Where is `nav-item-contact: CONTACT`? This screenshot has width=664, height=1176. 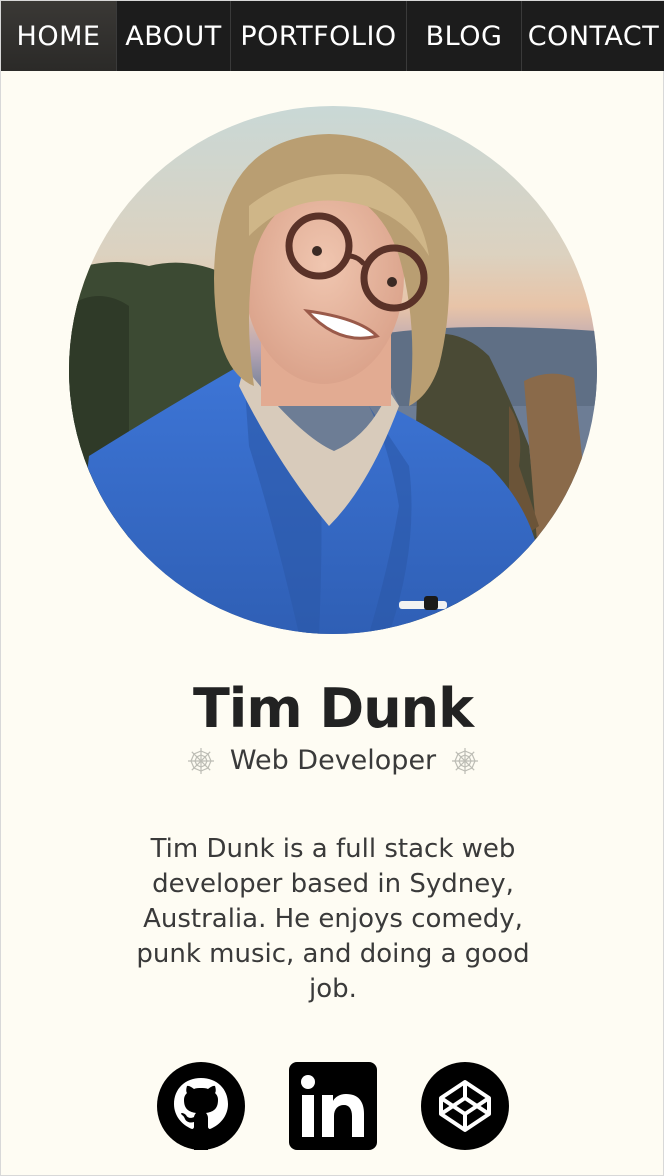
nav-item-contact: CONTACT is located at coordinates (593, 36).